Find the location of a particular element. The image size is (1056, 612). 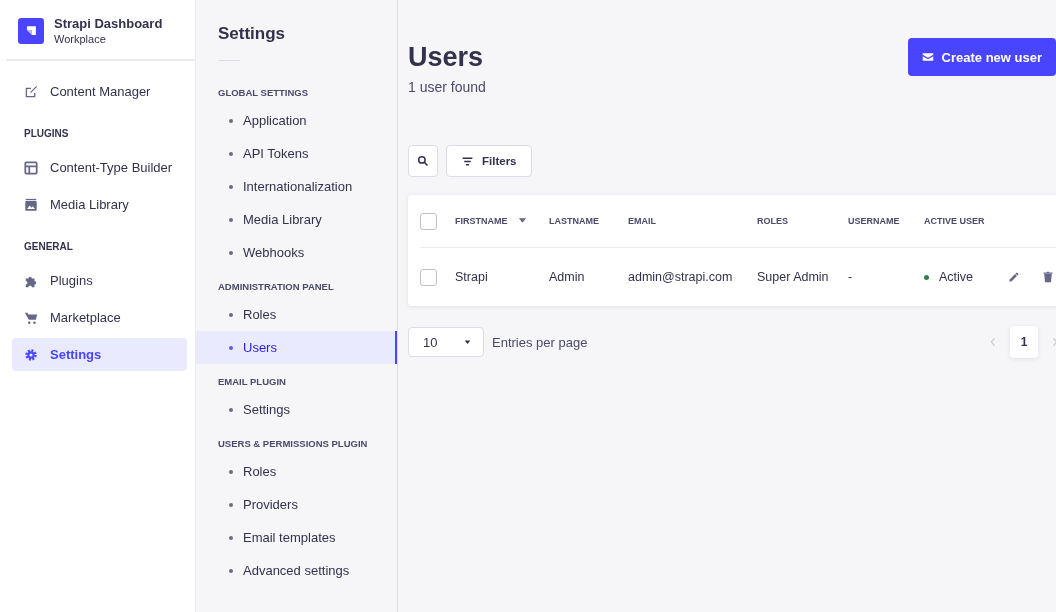

settings-icon is located at coordinates (31, 354).